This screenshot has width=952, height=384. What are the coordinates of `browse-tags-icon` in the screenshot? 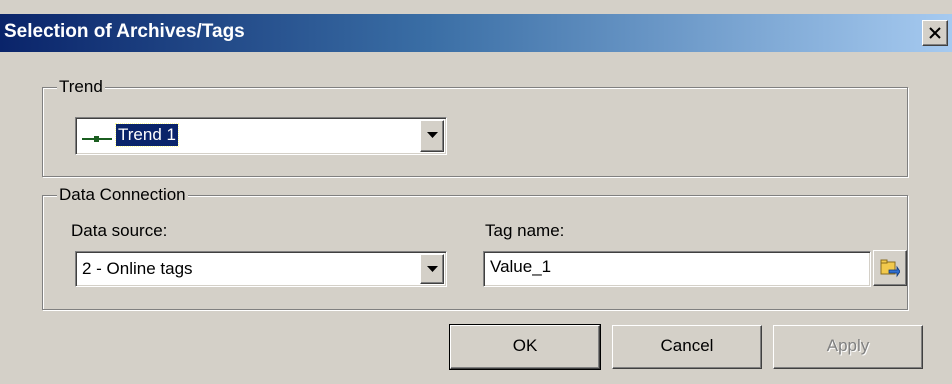 It's located at (890, 268).